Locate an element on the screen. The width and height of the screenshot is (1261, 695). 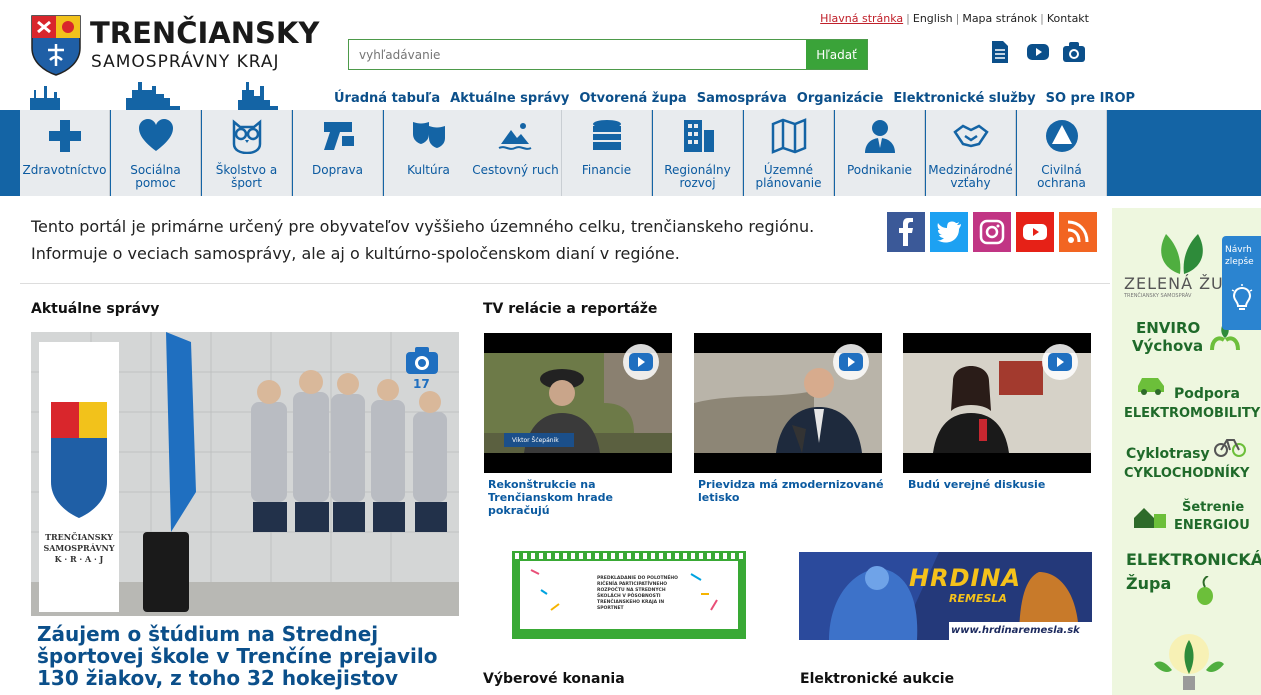
handshake-icon is located at coordinates (971, 136).